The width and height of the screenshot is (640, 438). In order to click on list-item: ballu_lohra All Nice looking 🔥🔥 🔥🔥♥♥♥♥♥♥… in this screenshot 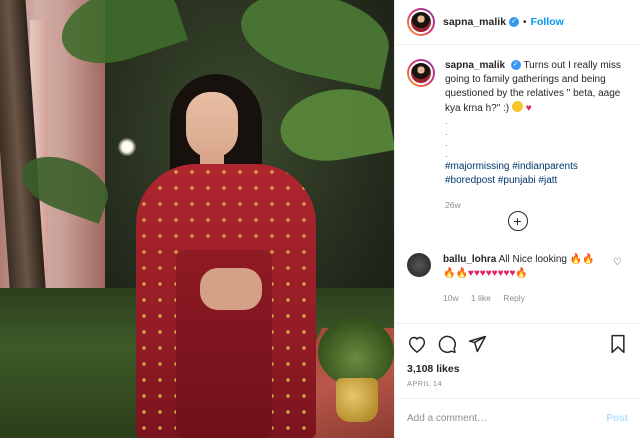, I will do `click(517, 279)`.